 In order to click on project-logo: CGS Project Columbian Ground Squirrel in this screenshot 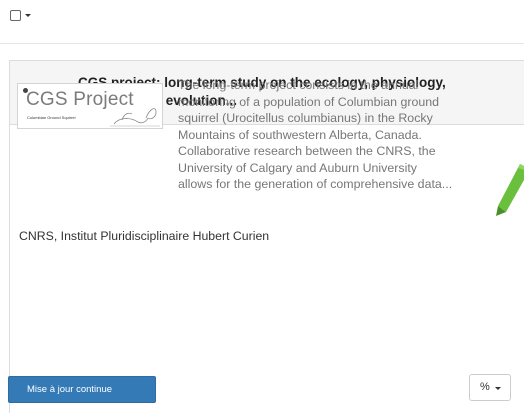, I will do `click(90, 106)`.